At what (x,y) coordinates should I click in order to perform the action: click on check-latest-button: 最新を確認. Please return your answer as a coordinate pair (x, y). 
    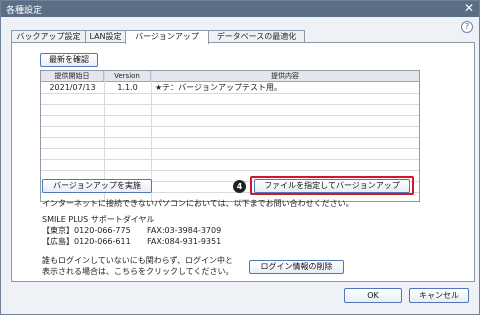
    Looking at the image, I should click on (69, 60).